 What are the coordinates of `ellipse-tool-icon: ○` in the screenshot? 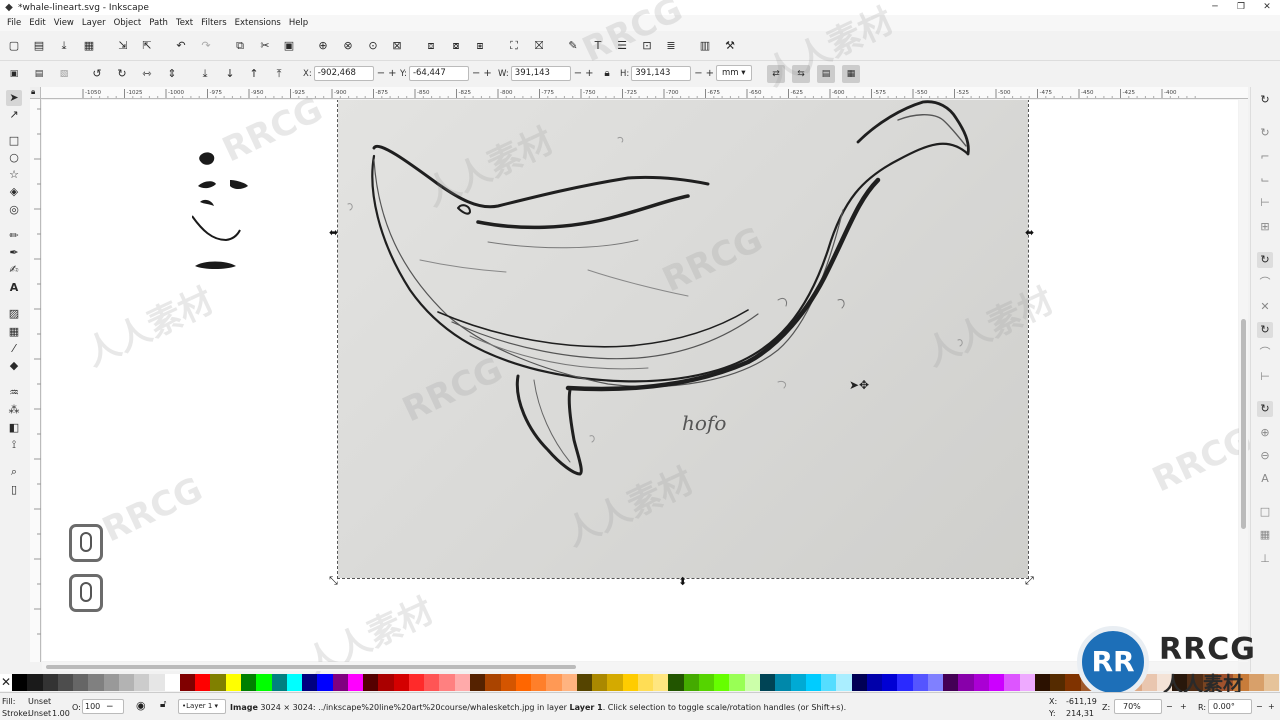 It's located at (14, 158).